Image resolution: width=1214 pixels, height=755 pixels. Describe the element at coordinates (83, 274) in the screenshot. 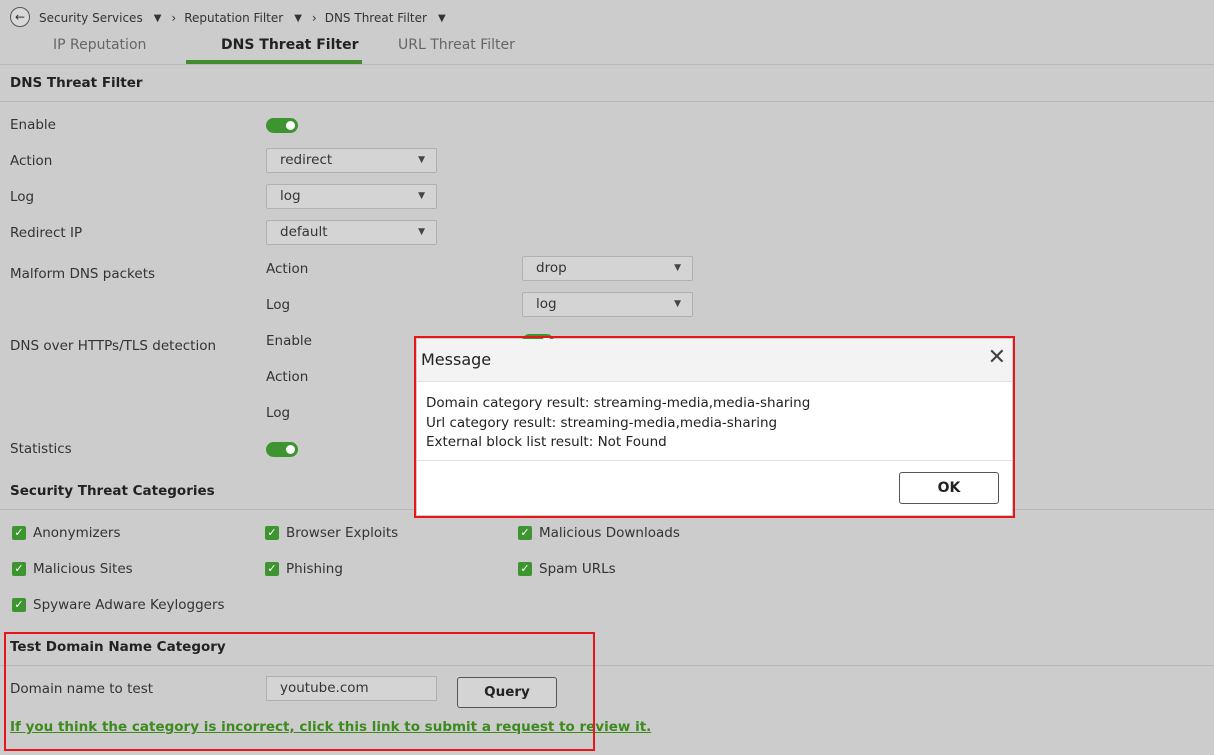

I see `malform-dns-label: Malform DNS packets` at that location.